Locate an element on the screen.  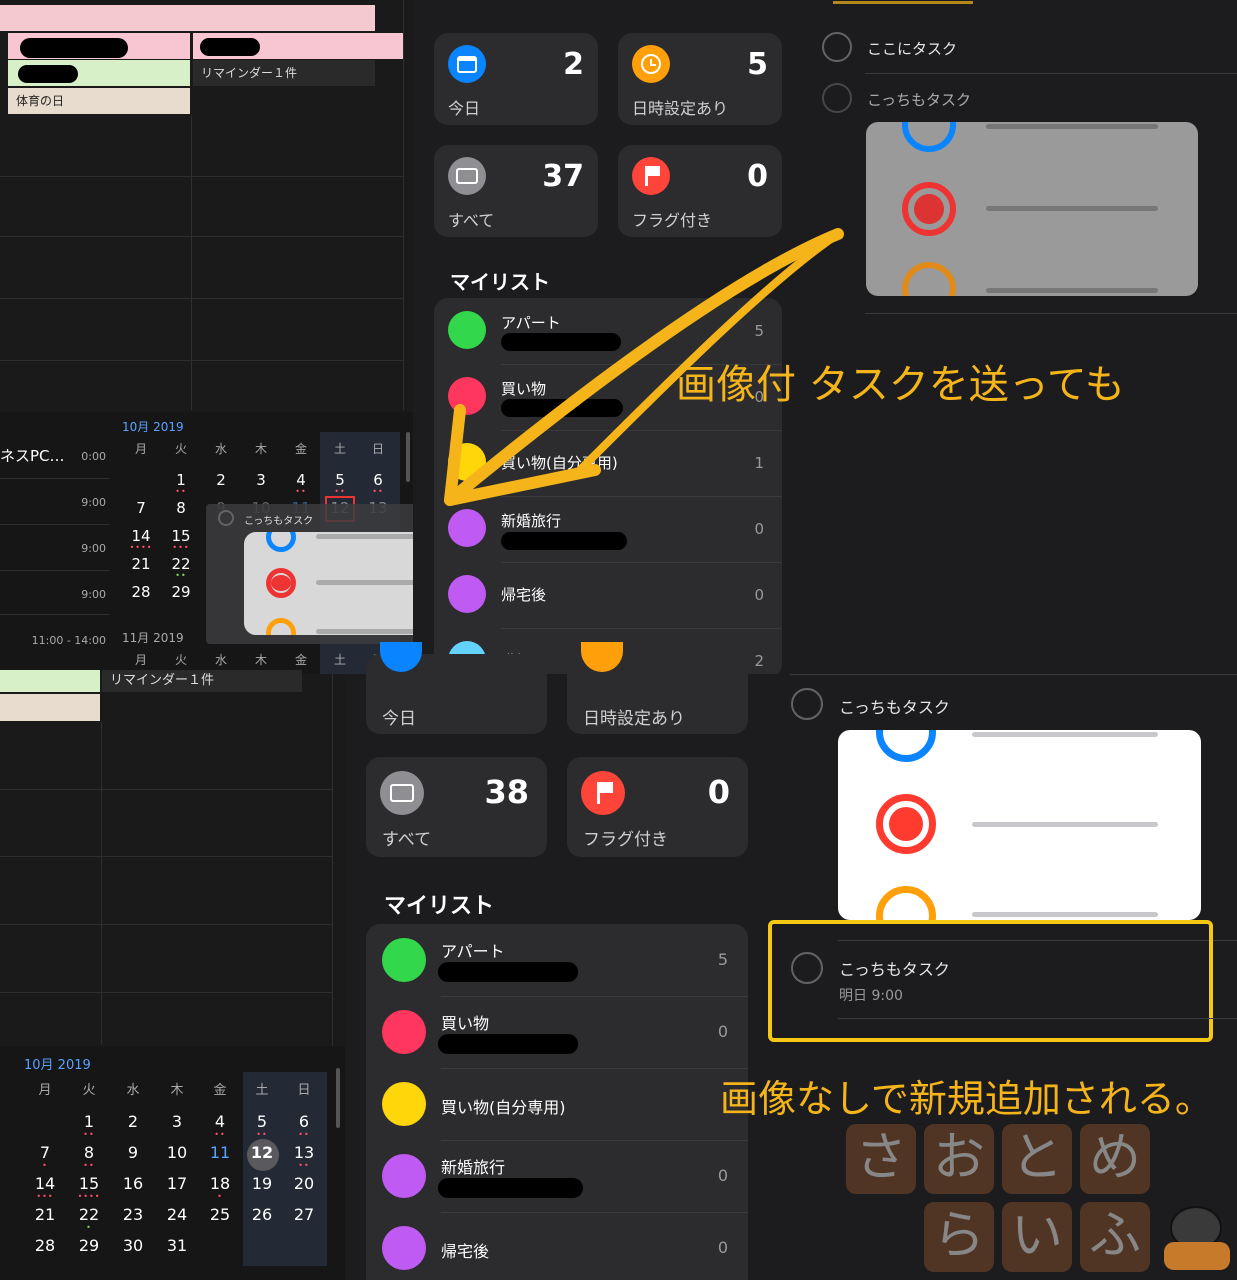
calendar-day: 10 is located at coordinates (177, 1152).